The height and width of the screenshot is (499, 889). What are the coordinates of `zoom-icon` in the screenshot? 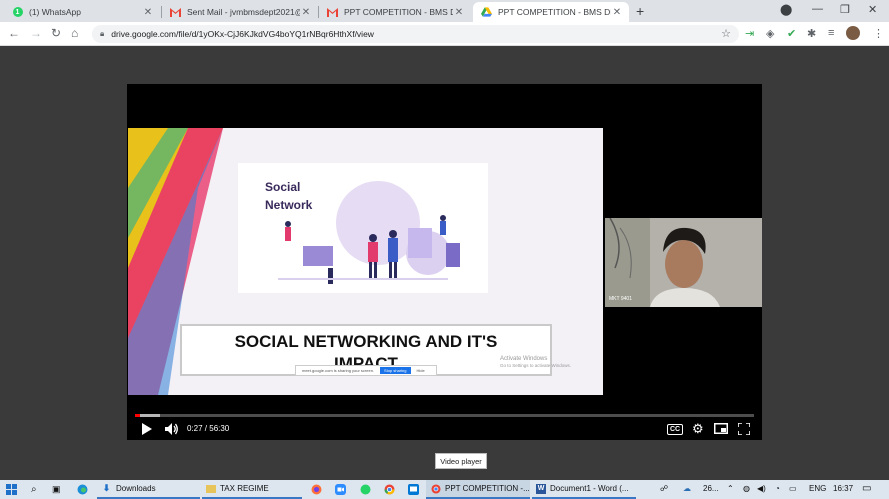 It's located at (340, 489).